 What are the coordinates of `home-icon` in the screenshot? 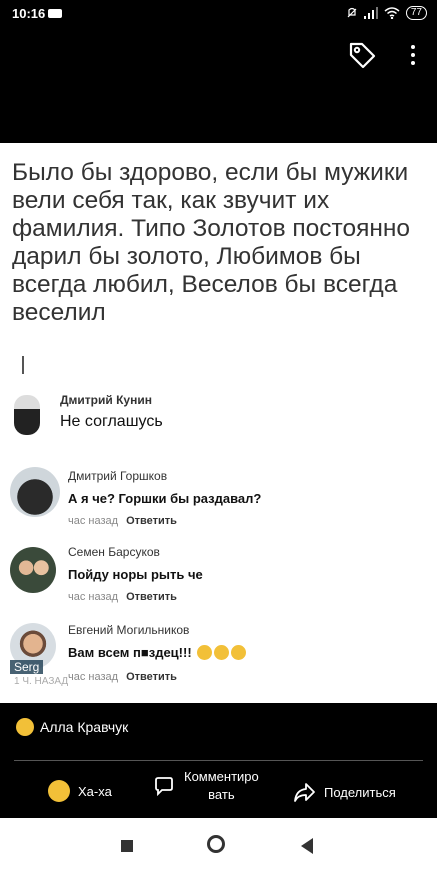 It's located at (216, 844).